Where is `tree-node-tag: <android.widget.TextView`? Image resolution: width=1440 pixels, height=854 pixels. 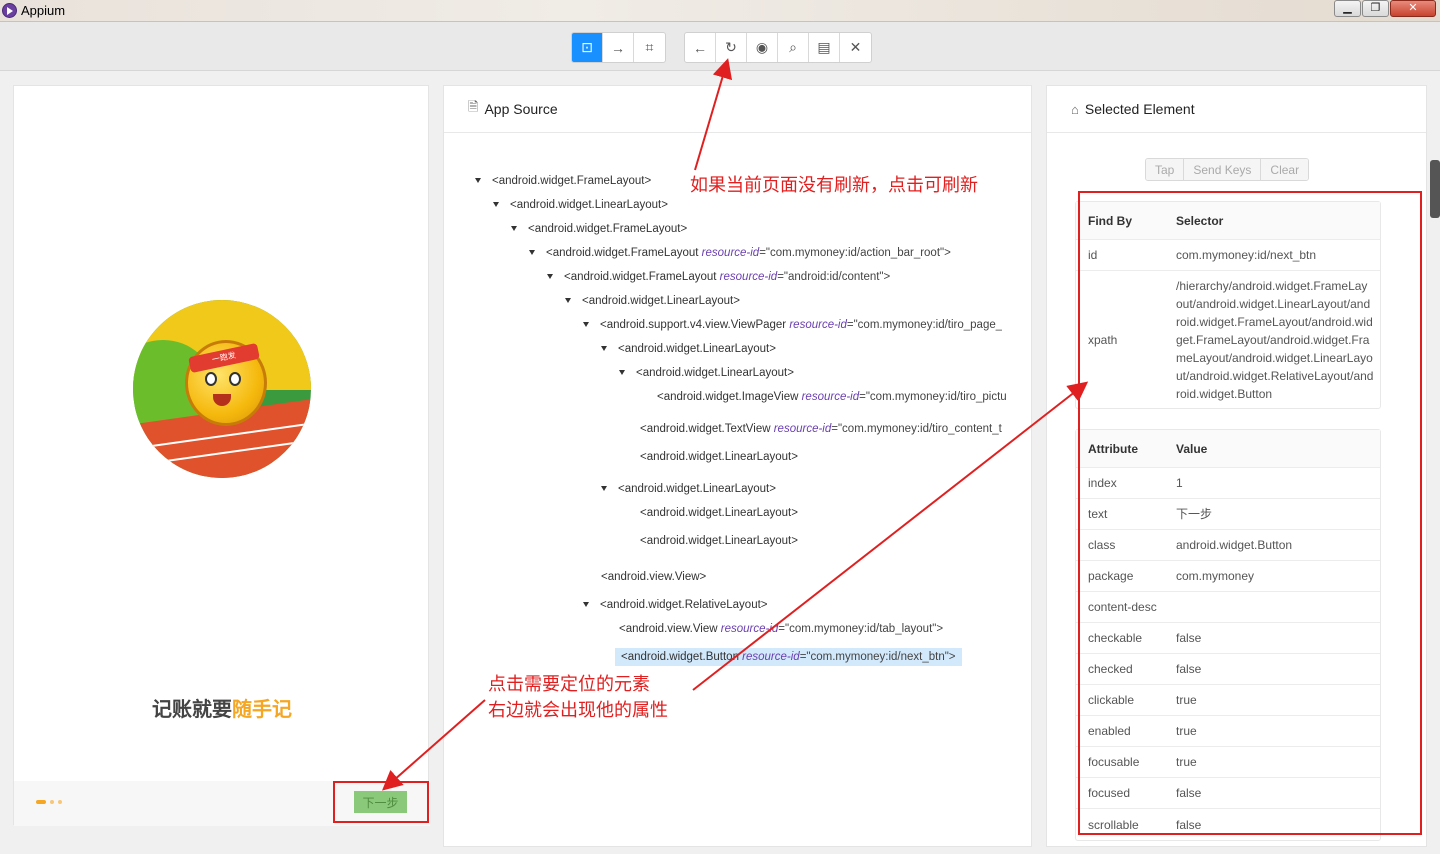
tree-node-tag: <android.widget.TextView is located at coordinates (707, 429).